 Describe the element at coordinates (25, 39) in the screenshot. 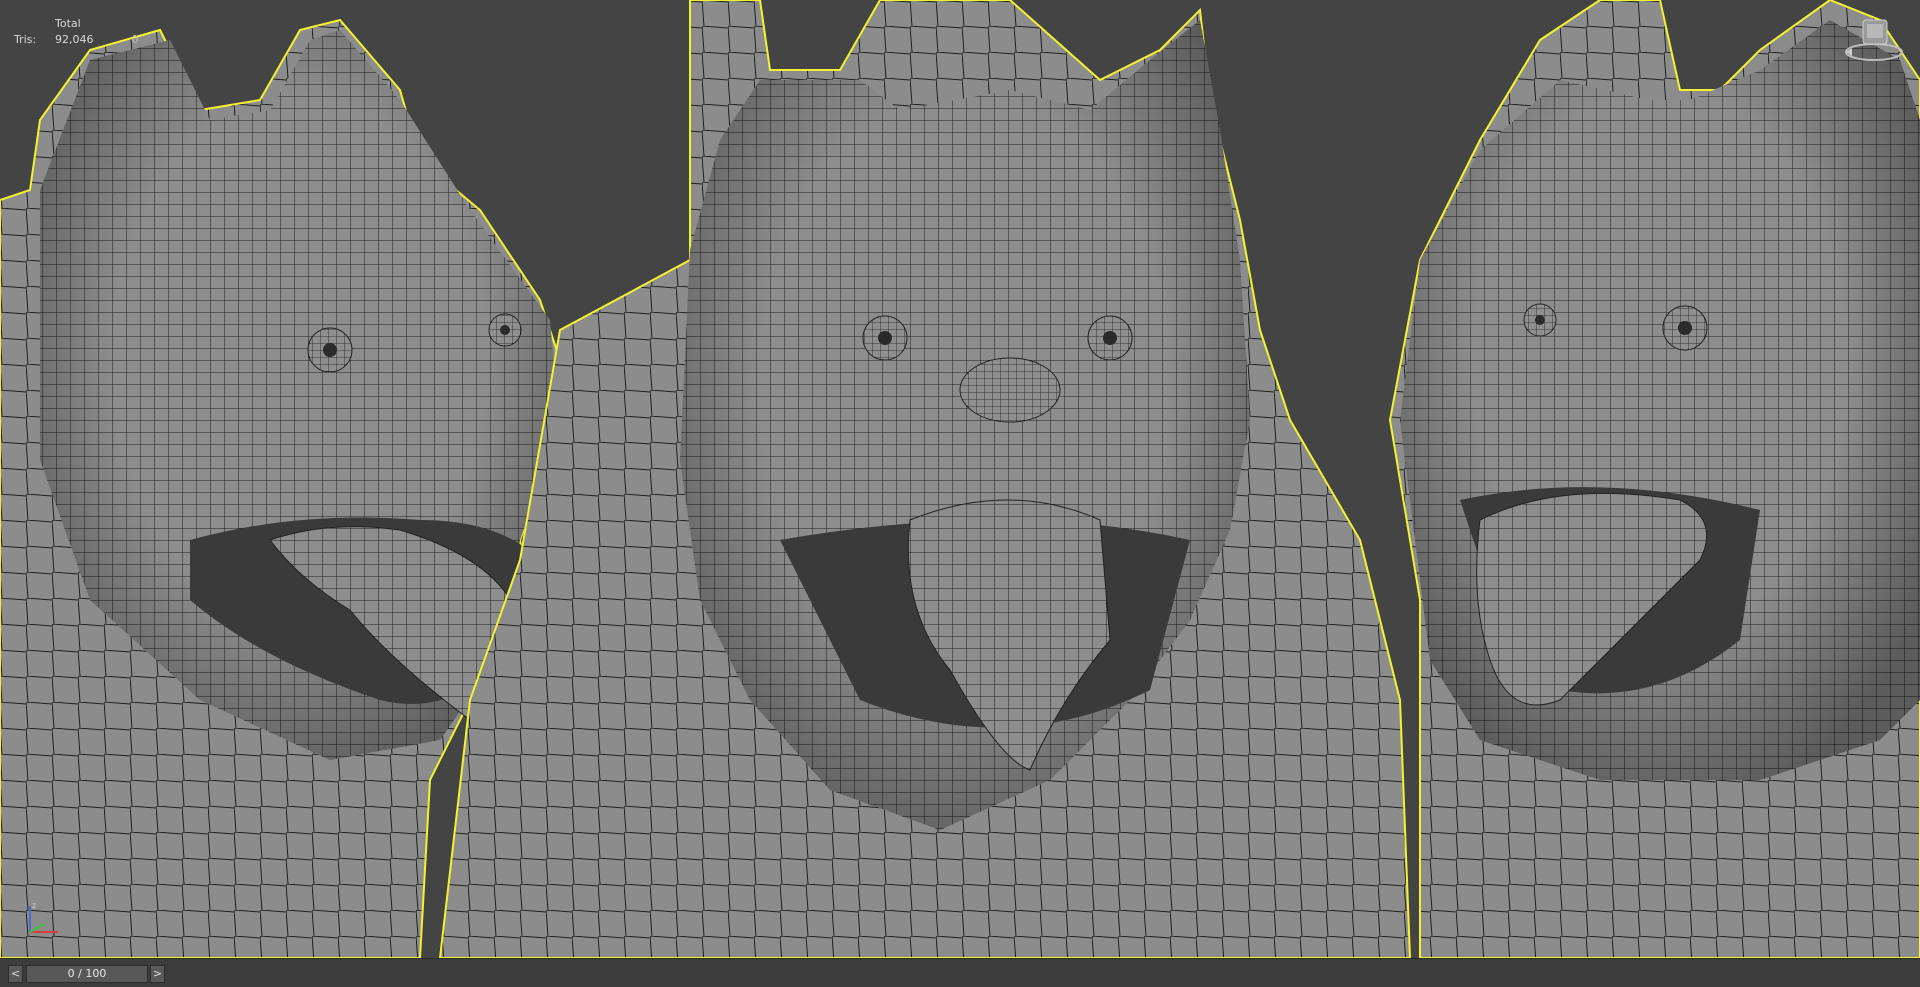

I see `tris-label: Tris:` at that location.